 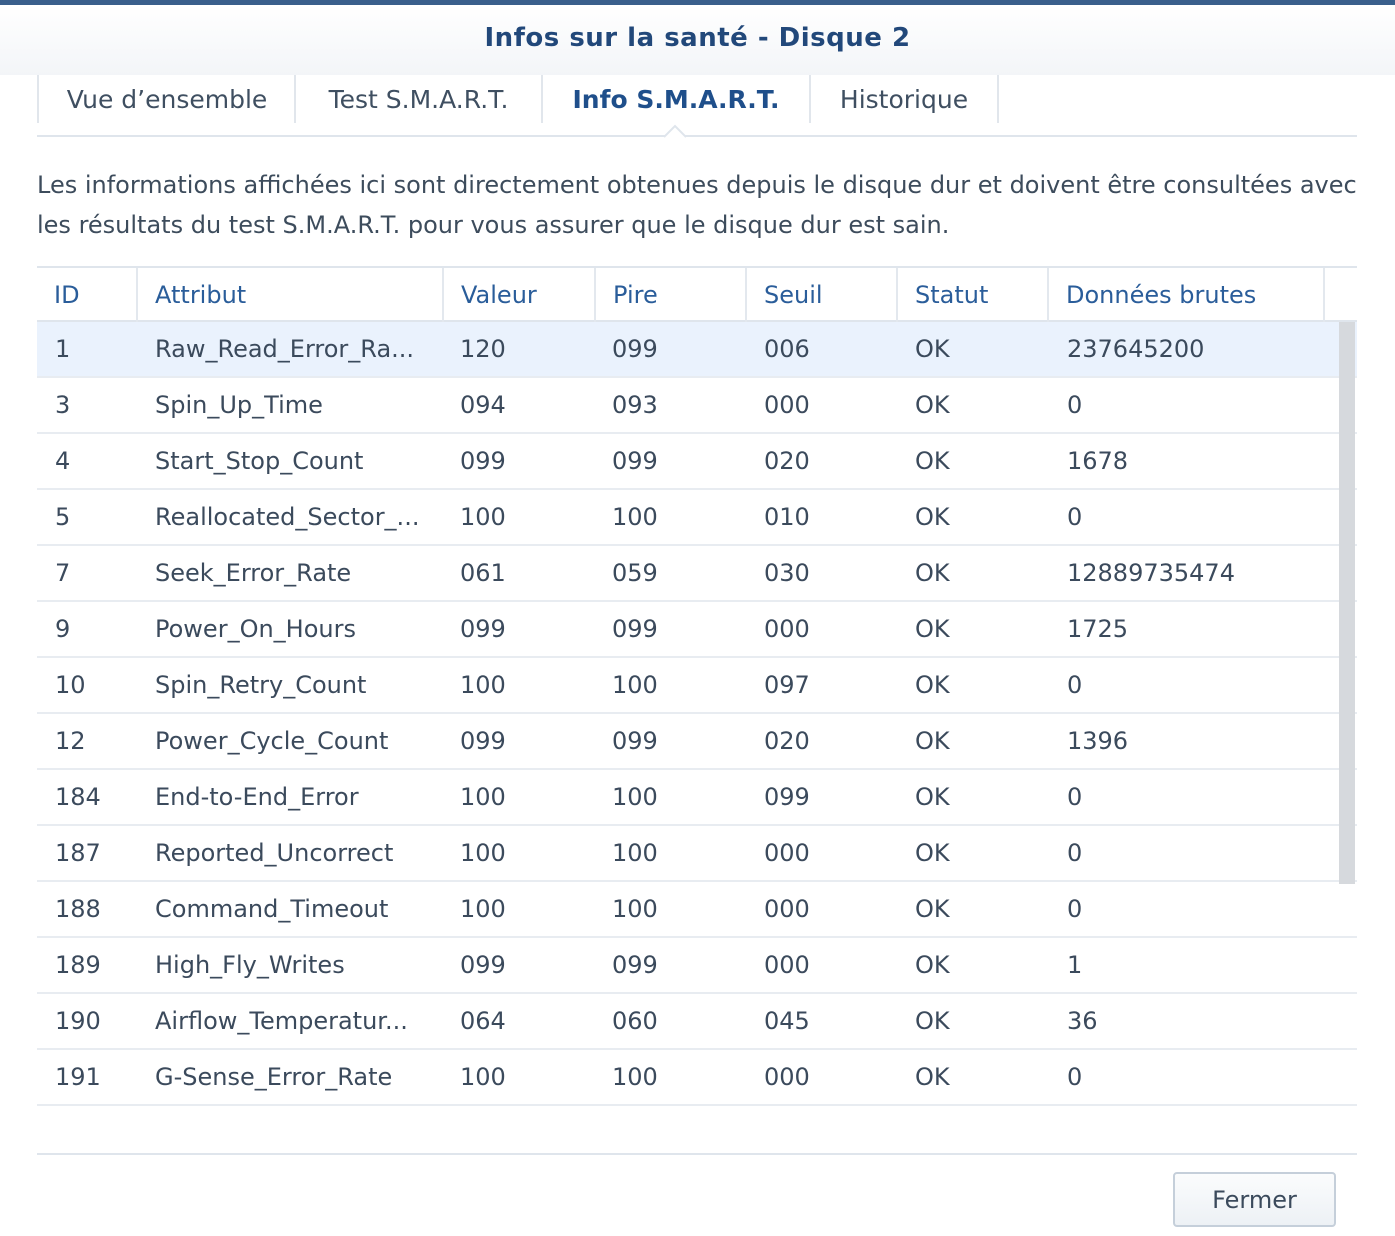 I want to click on cell-attribute: Spin_Retry_Count, so click(x=261, y=685).